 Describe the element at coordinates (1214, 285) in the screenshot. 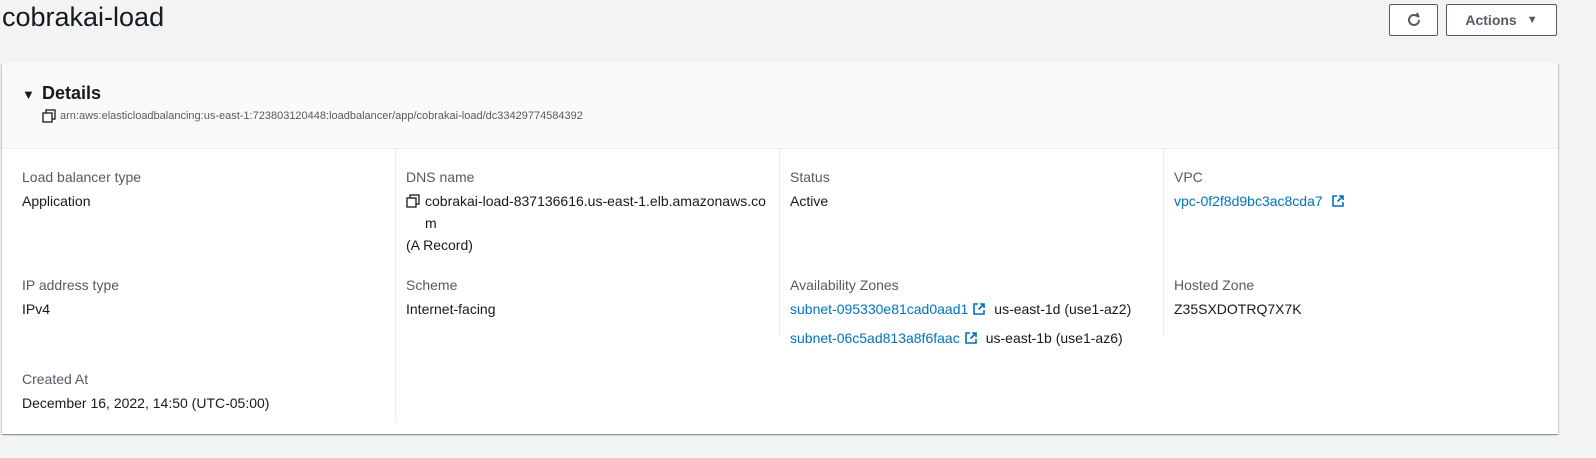

I see `hosted-zone-label: Hosted Zone` at that location.